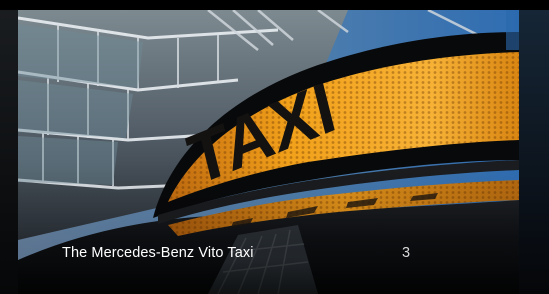 This screenshot has width=549, height=294. I want to click on slide-title: The Mercedes-Benz Vito Taxi, so click(158, 253).